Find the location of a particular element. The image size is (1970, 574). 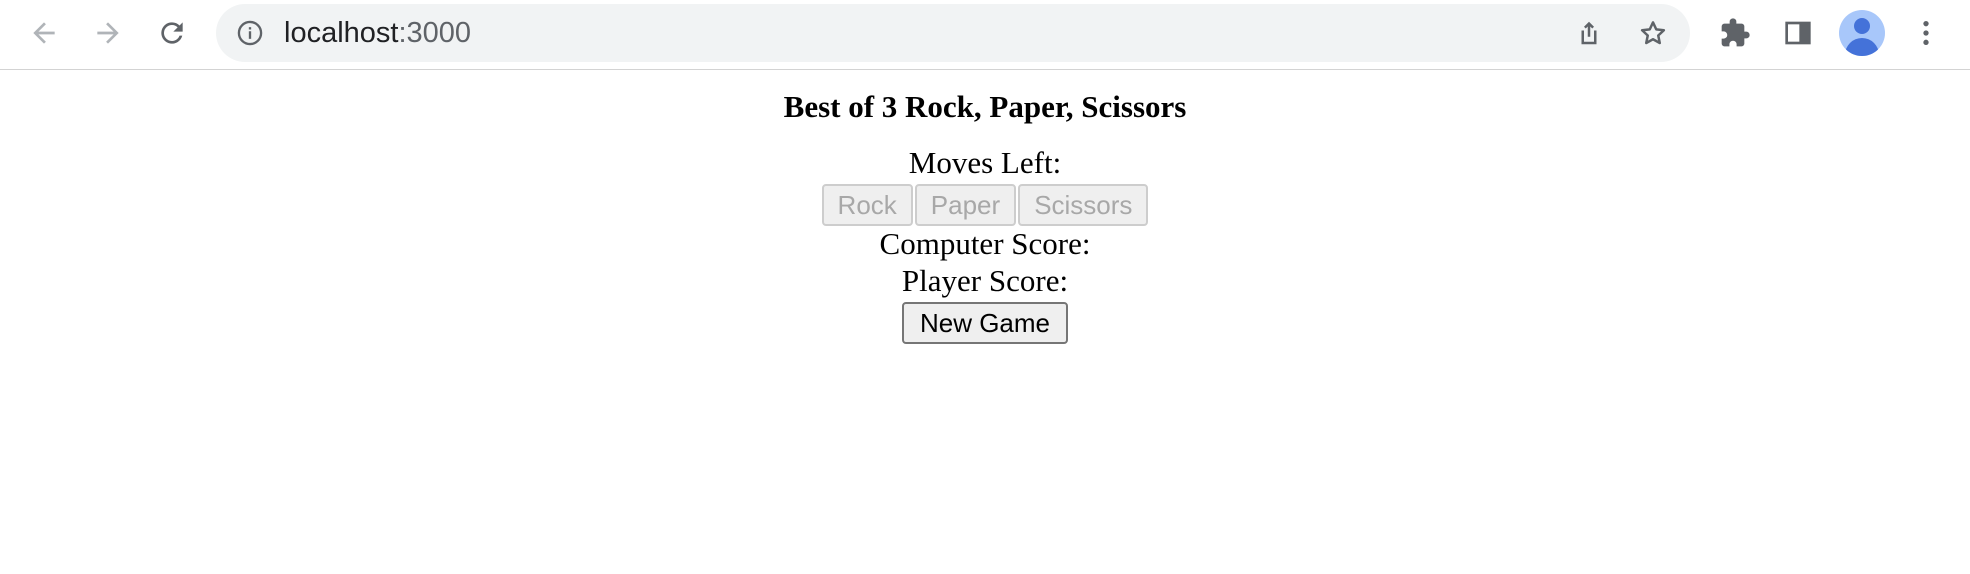

more-vertical-icon is located at coordinates (1926, 33).